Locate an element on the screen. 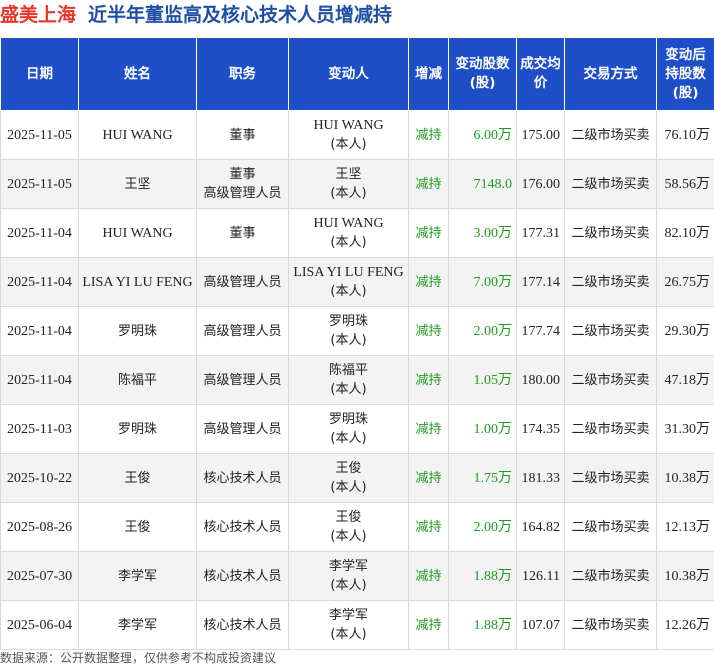 This screenshot has height=667, width=714. column-header-method: 交易方式 is located at coordinates (610, 74).